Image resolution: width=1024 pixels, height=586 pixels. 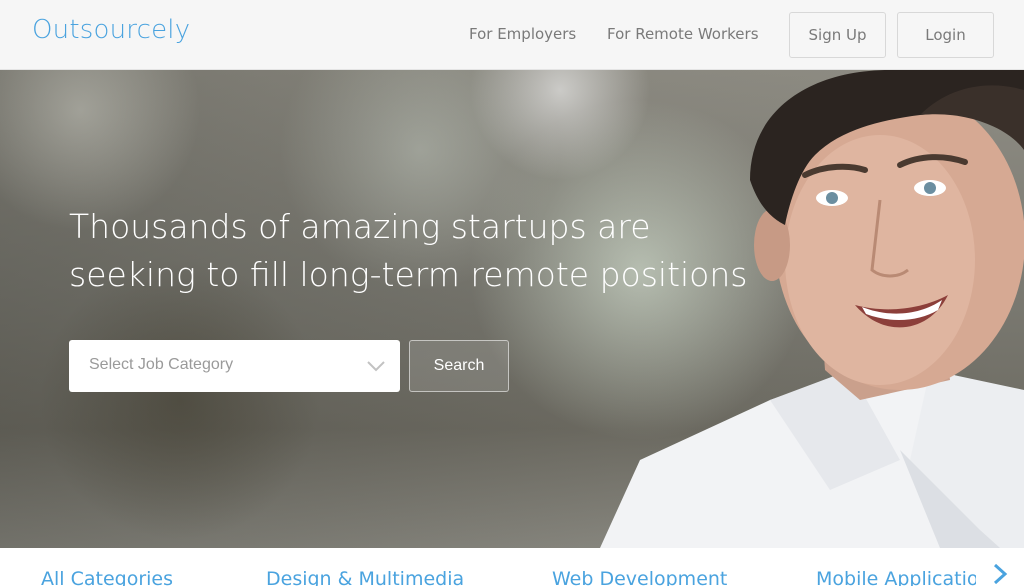 I want to click on signup-button: Sign Up, so click(x=837, y=35).